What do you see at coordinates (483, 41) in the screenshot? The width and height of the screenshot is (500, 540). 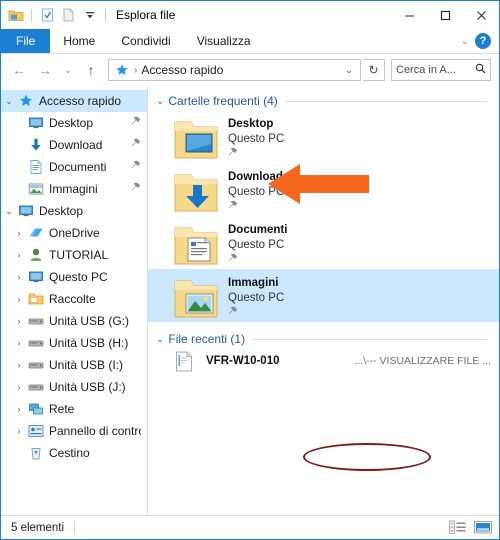 I see `help-icon: ?` at bounding box center [483, 41].